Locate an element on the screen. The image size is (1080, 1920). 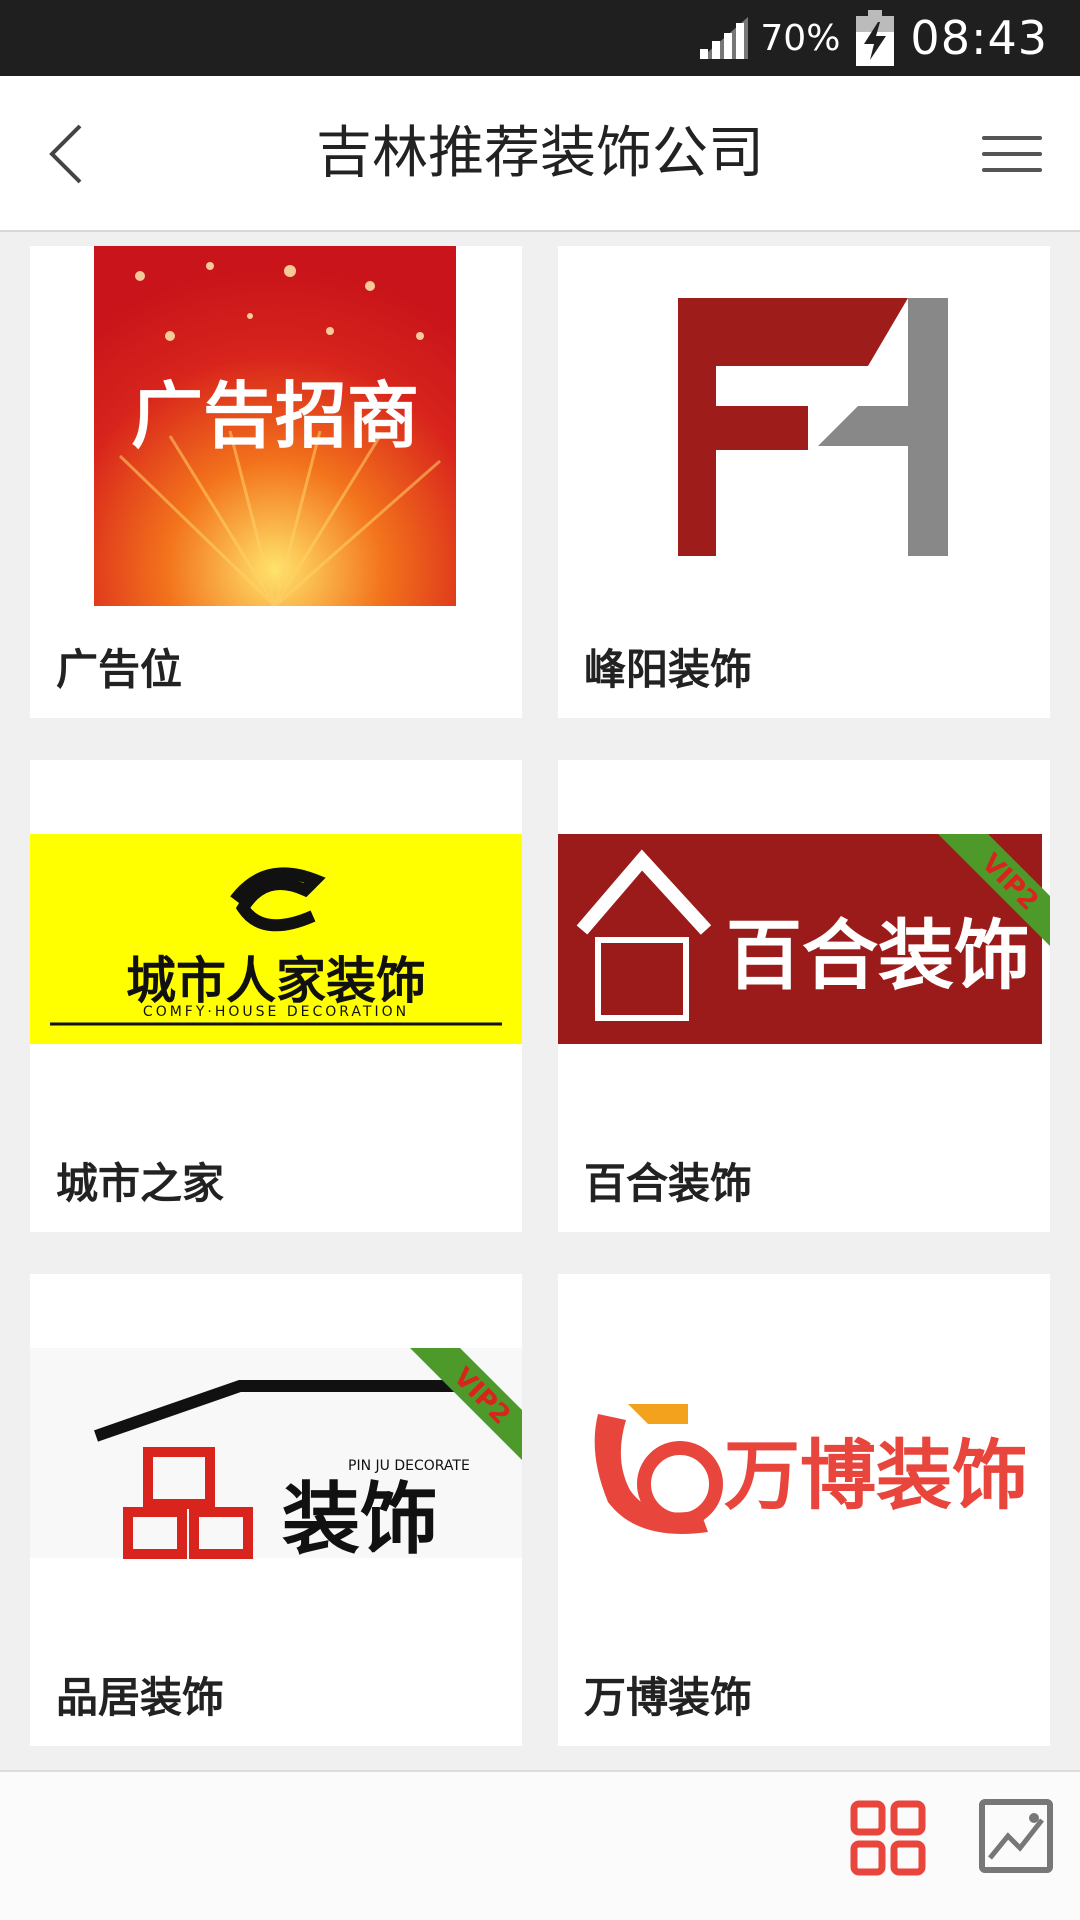
company-name: 峰阳装饰 is located at coordinates (668, 669).